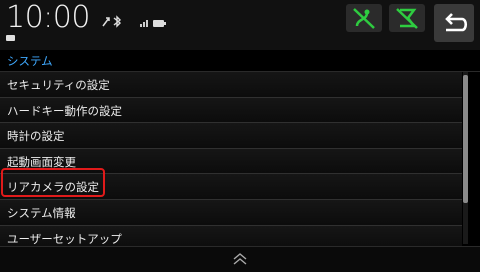  Describe the element at coordinates (48, 17) in the screenshot. I see `clock: 10:00` at that location.